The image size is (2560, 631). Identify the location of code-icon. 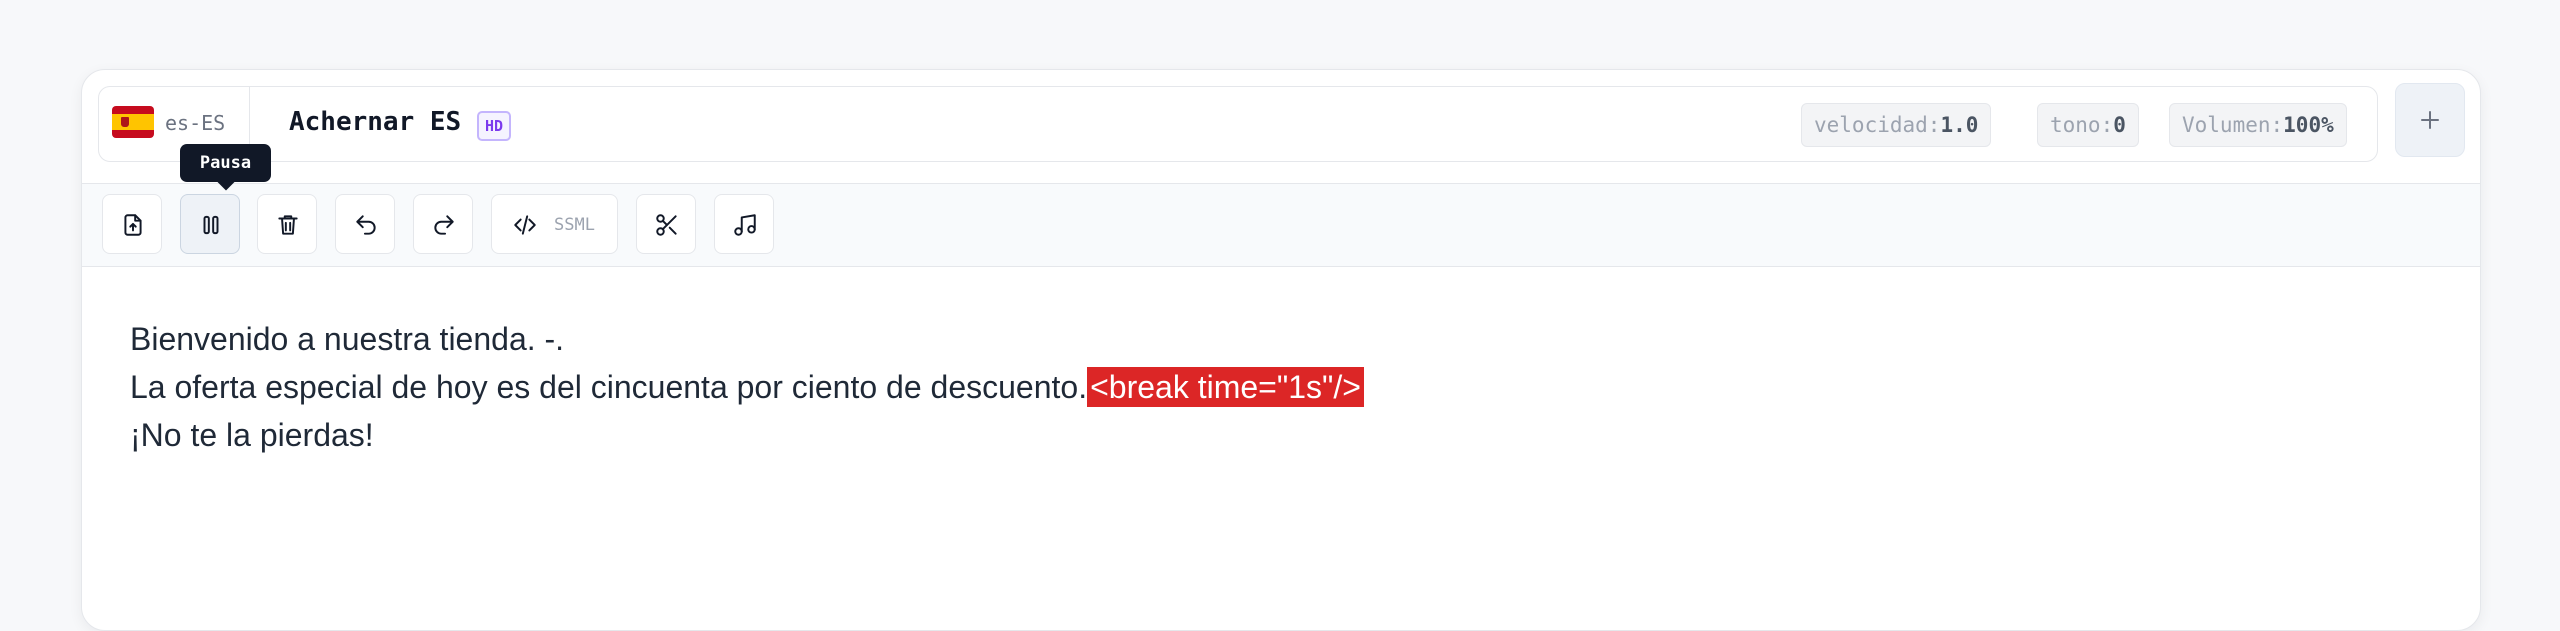
(525, 225).